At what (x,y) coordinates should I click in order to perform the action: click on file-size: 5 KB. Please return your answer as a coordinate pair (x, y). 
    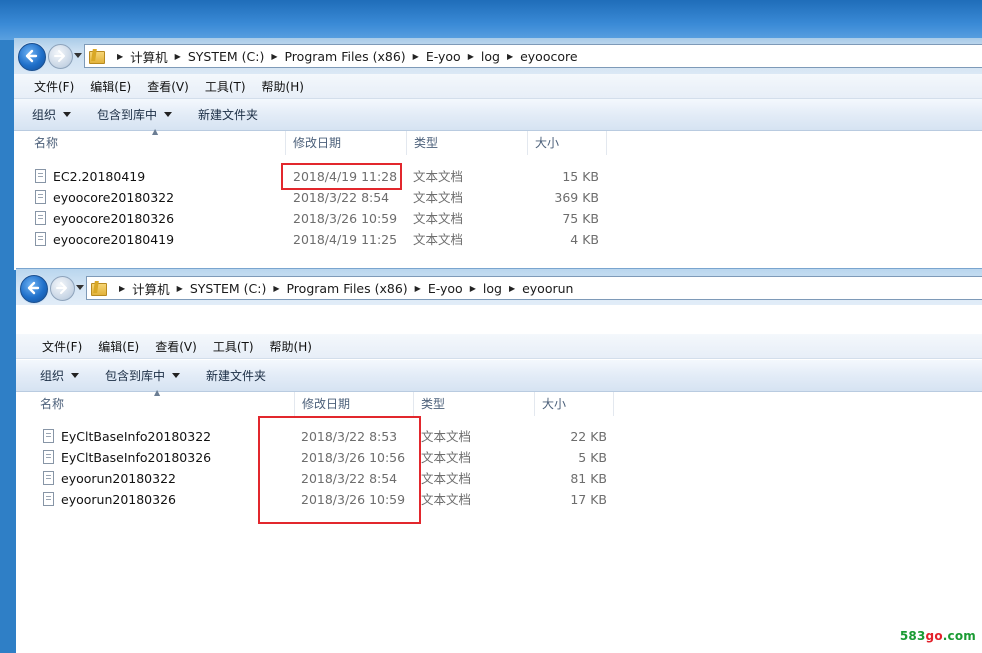
    Looking at the image, I should click on (592, 457).